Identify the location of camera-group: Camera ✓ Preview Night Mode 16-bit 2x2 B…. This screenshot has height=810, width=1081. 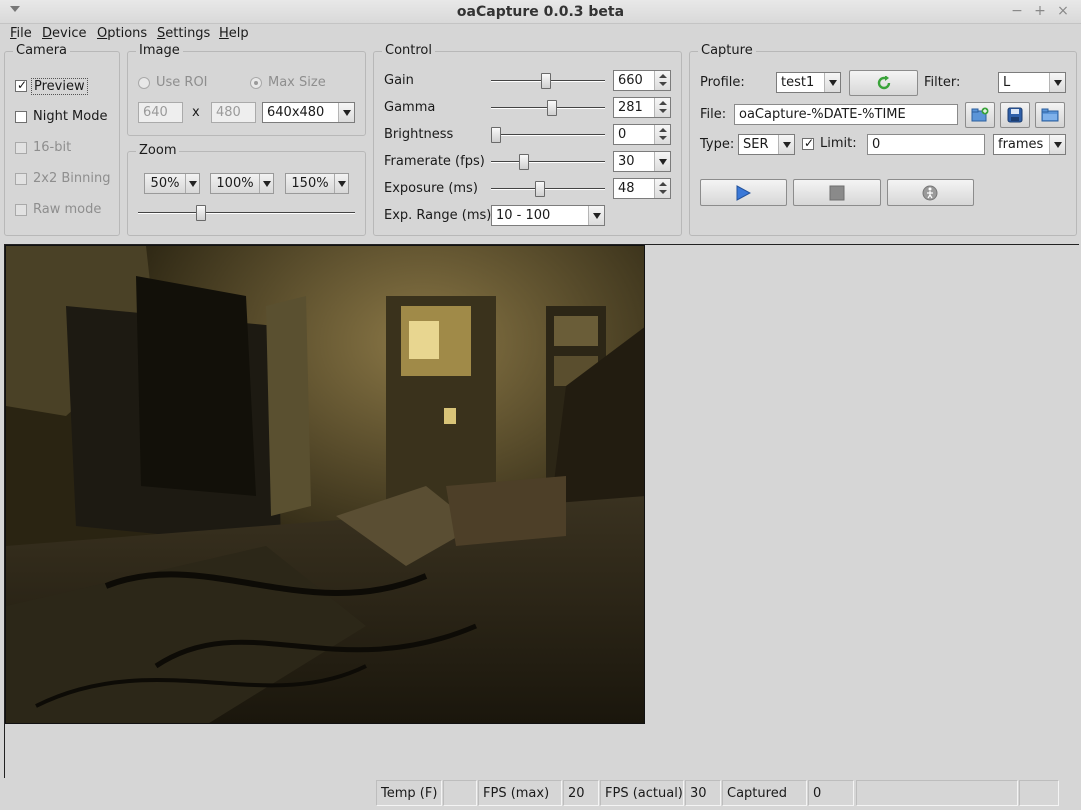
(62, 139).